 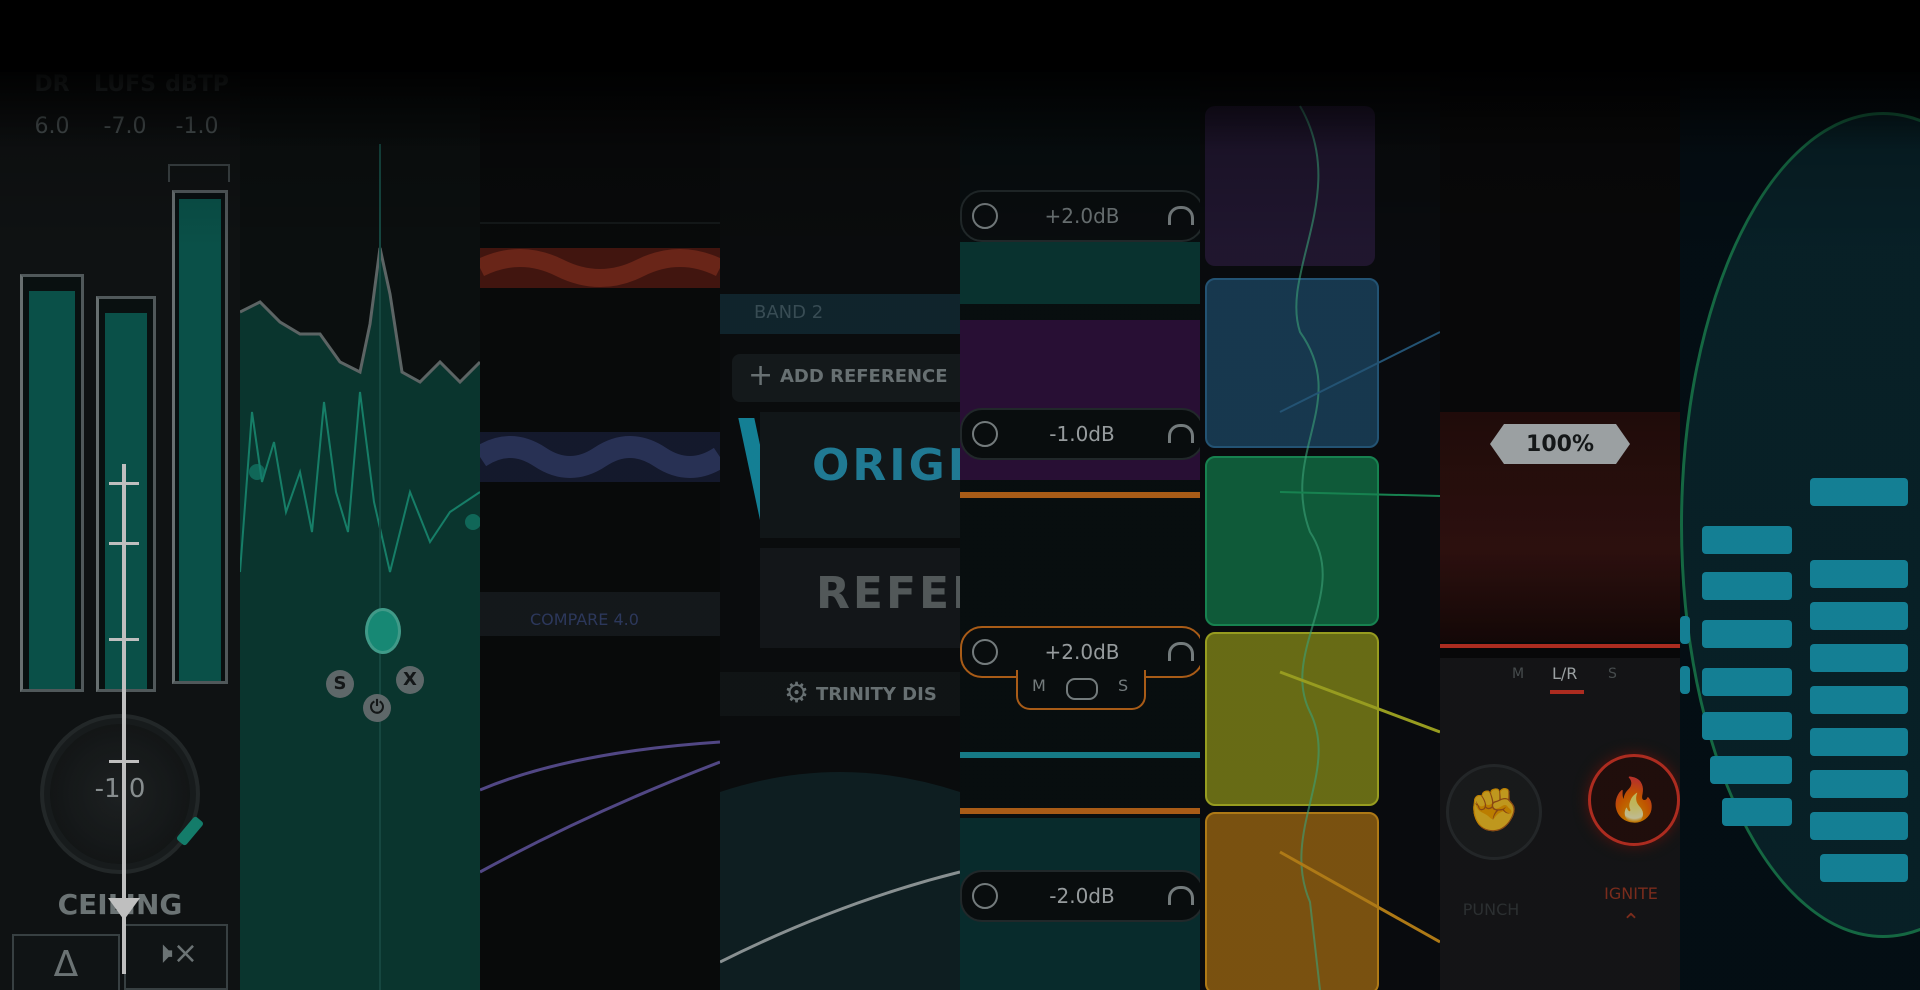 I want to click on punch-button: ✊, so click(x=1494, y=812).